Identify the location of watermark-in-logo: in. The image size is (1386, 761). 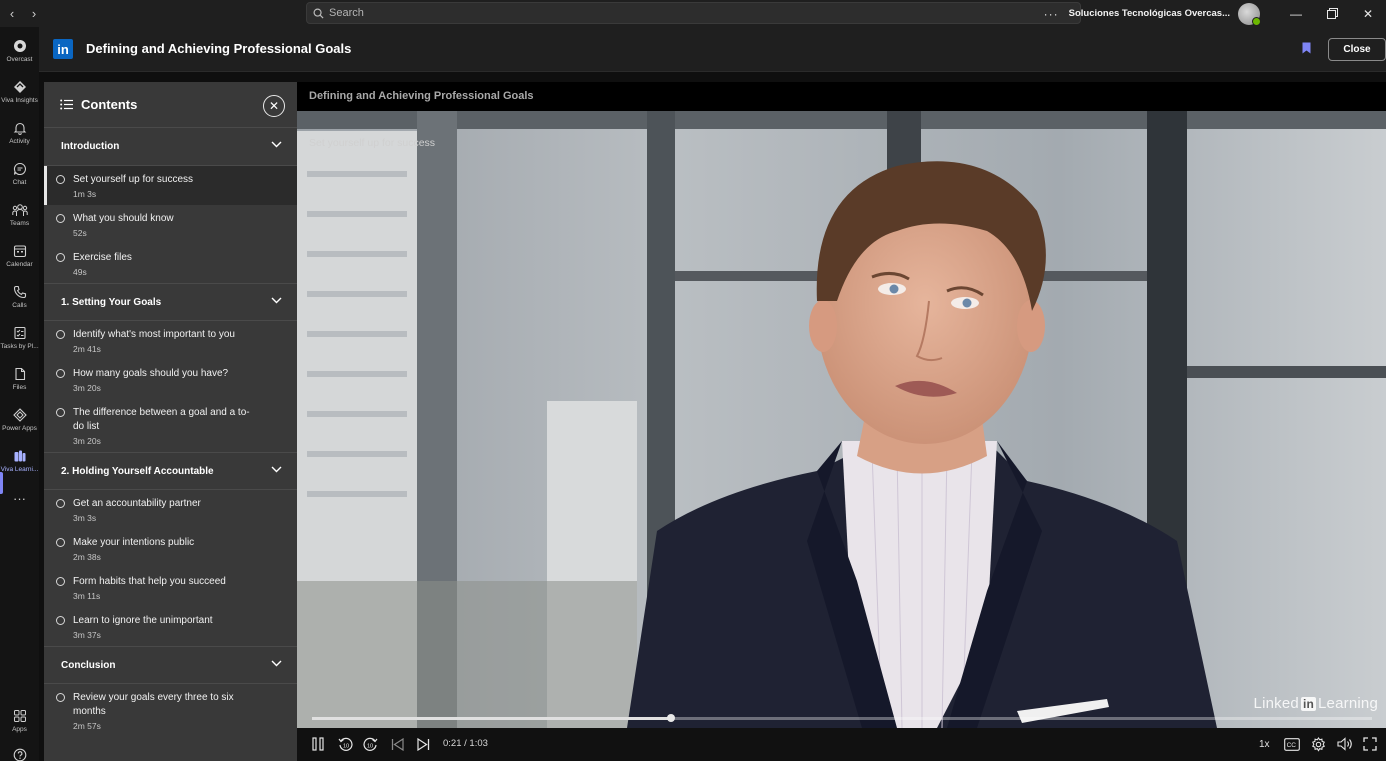
(1308, 704).